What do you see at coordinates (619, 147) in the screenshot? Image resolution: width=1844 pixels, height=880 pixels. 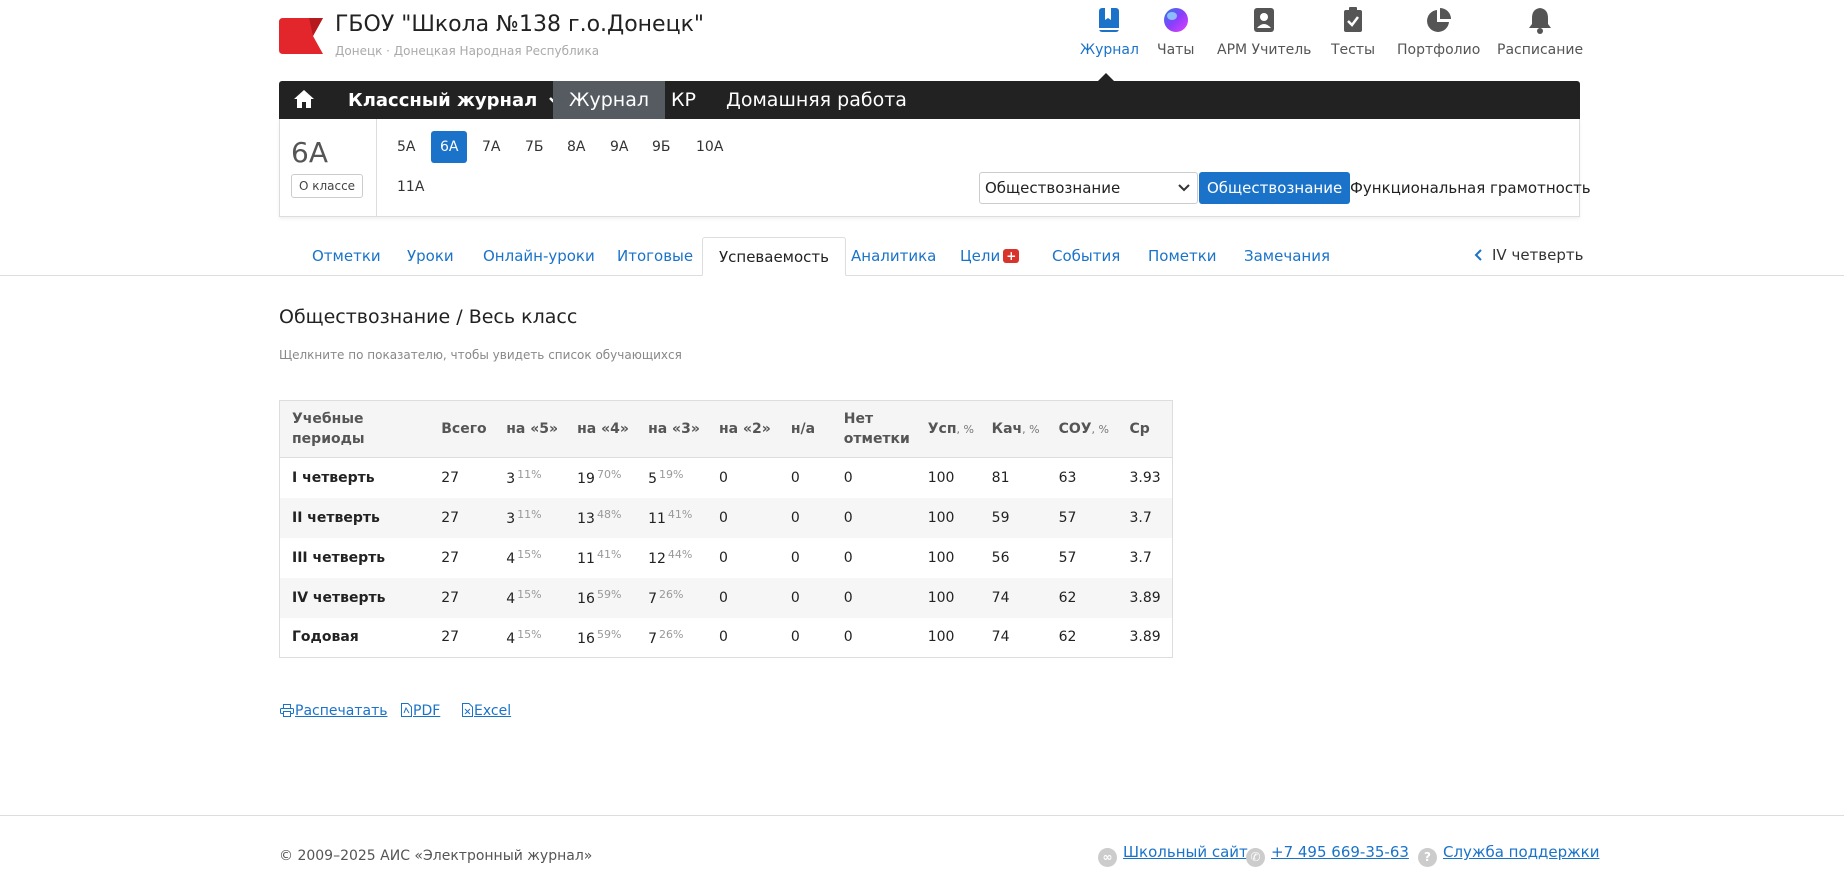 I see `class-button-9a: 9А` at bounding box center [619, 147].